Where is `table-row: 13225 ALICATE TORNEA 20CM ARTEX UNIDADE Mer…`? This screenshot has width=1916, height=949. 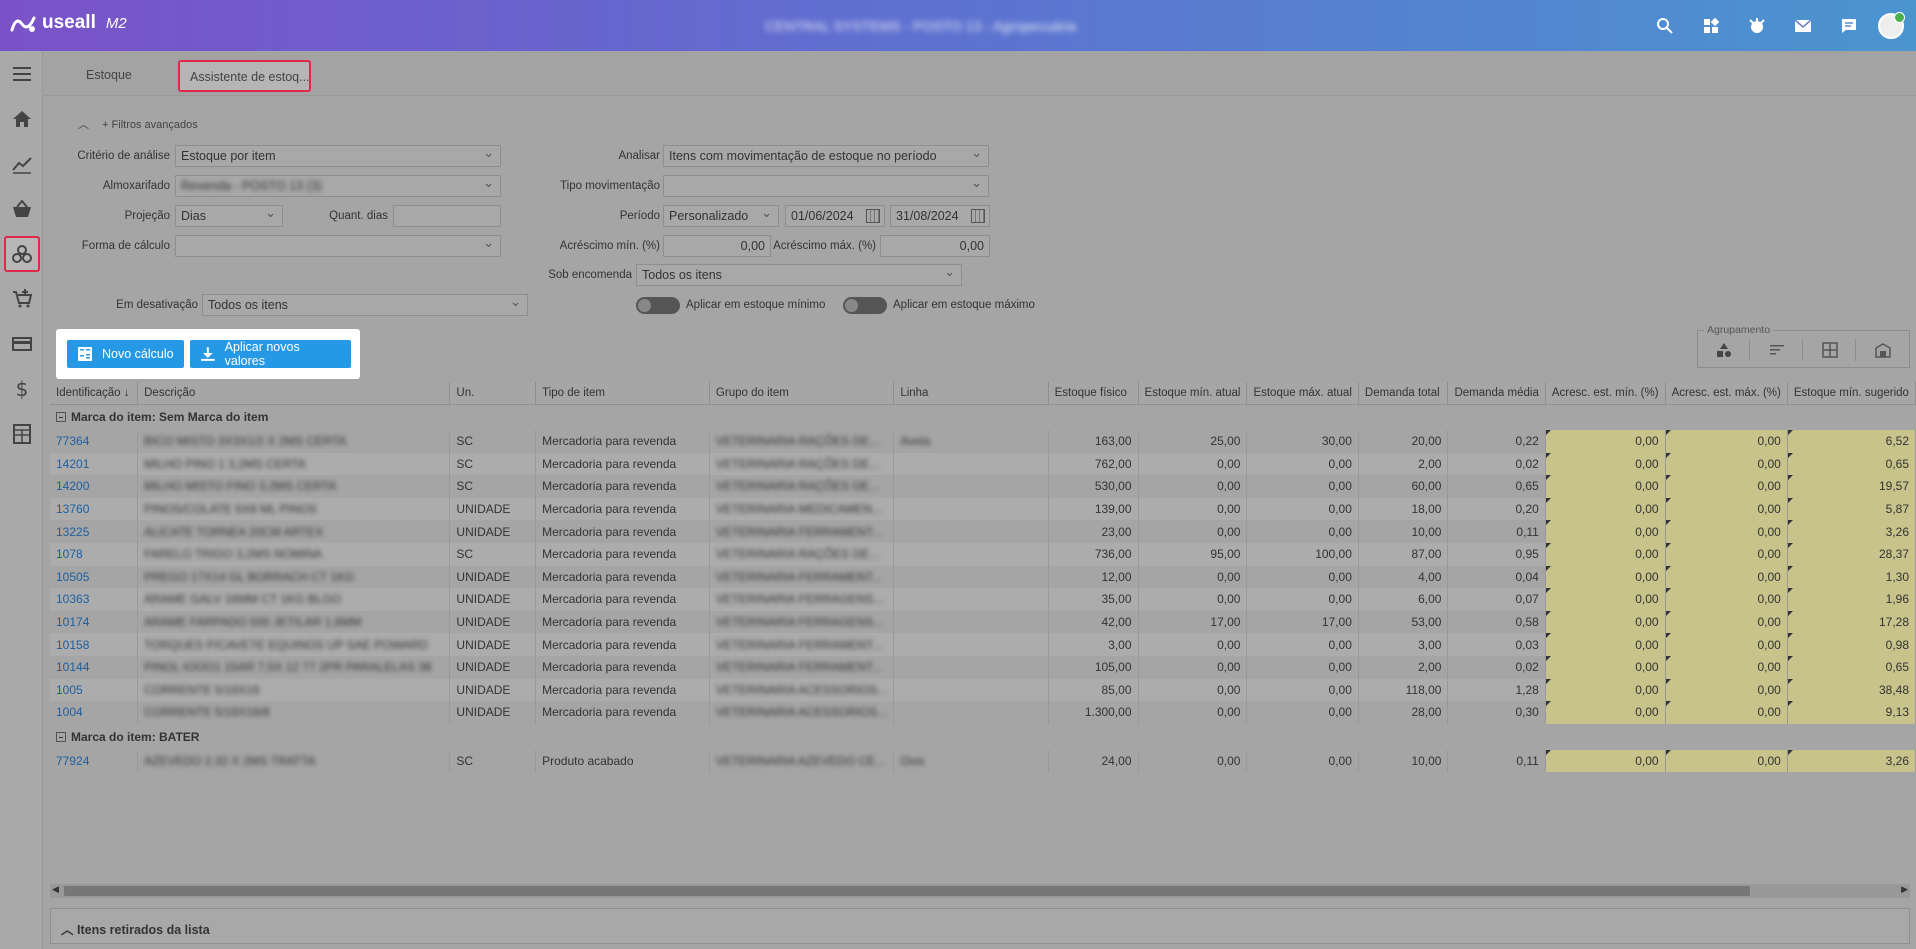
table-row: 13225 ALICATE TORNEA 20CM ARTEX UNIDADE Mer… is located at coordinates (983, 531).